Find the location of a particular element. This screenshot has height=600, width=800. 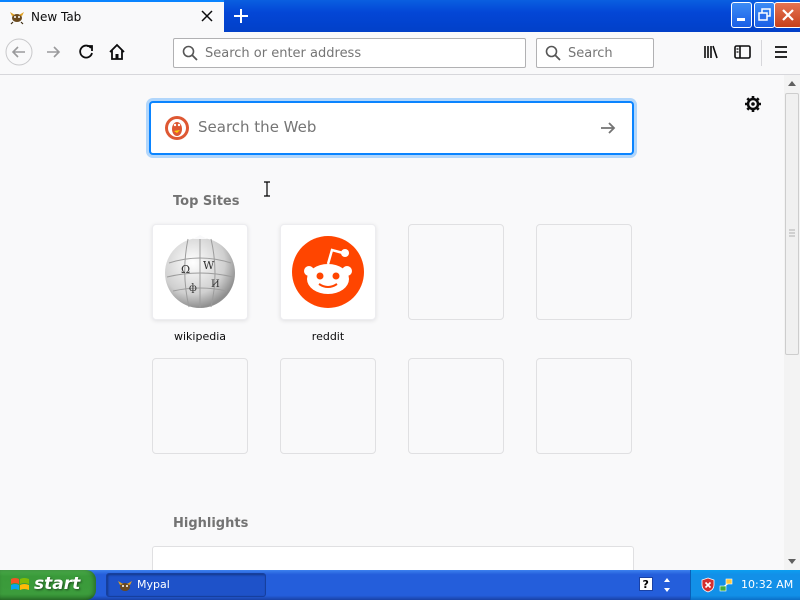

top-site-tile-wikipedia: Ω W И ф is located at coordinates (200, 272).